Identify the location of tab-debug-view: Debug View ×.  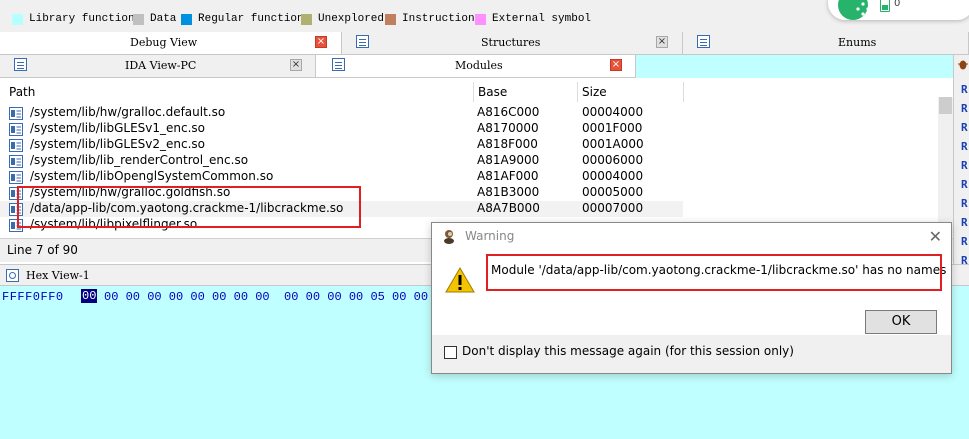
(171, 43).